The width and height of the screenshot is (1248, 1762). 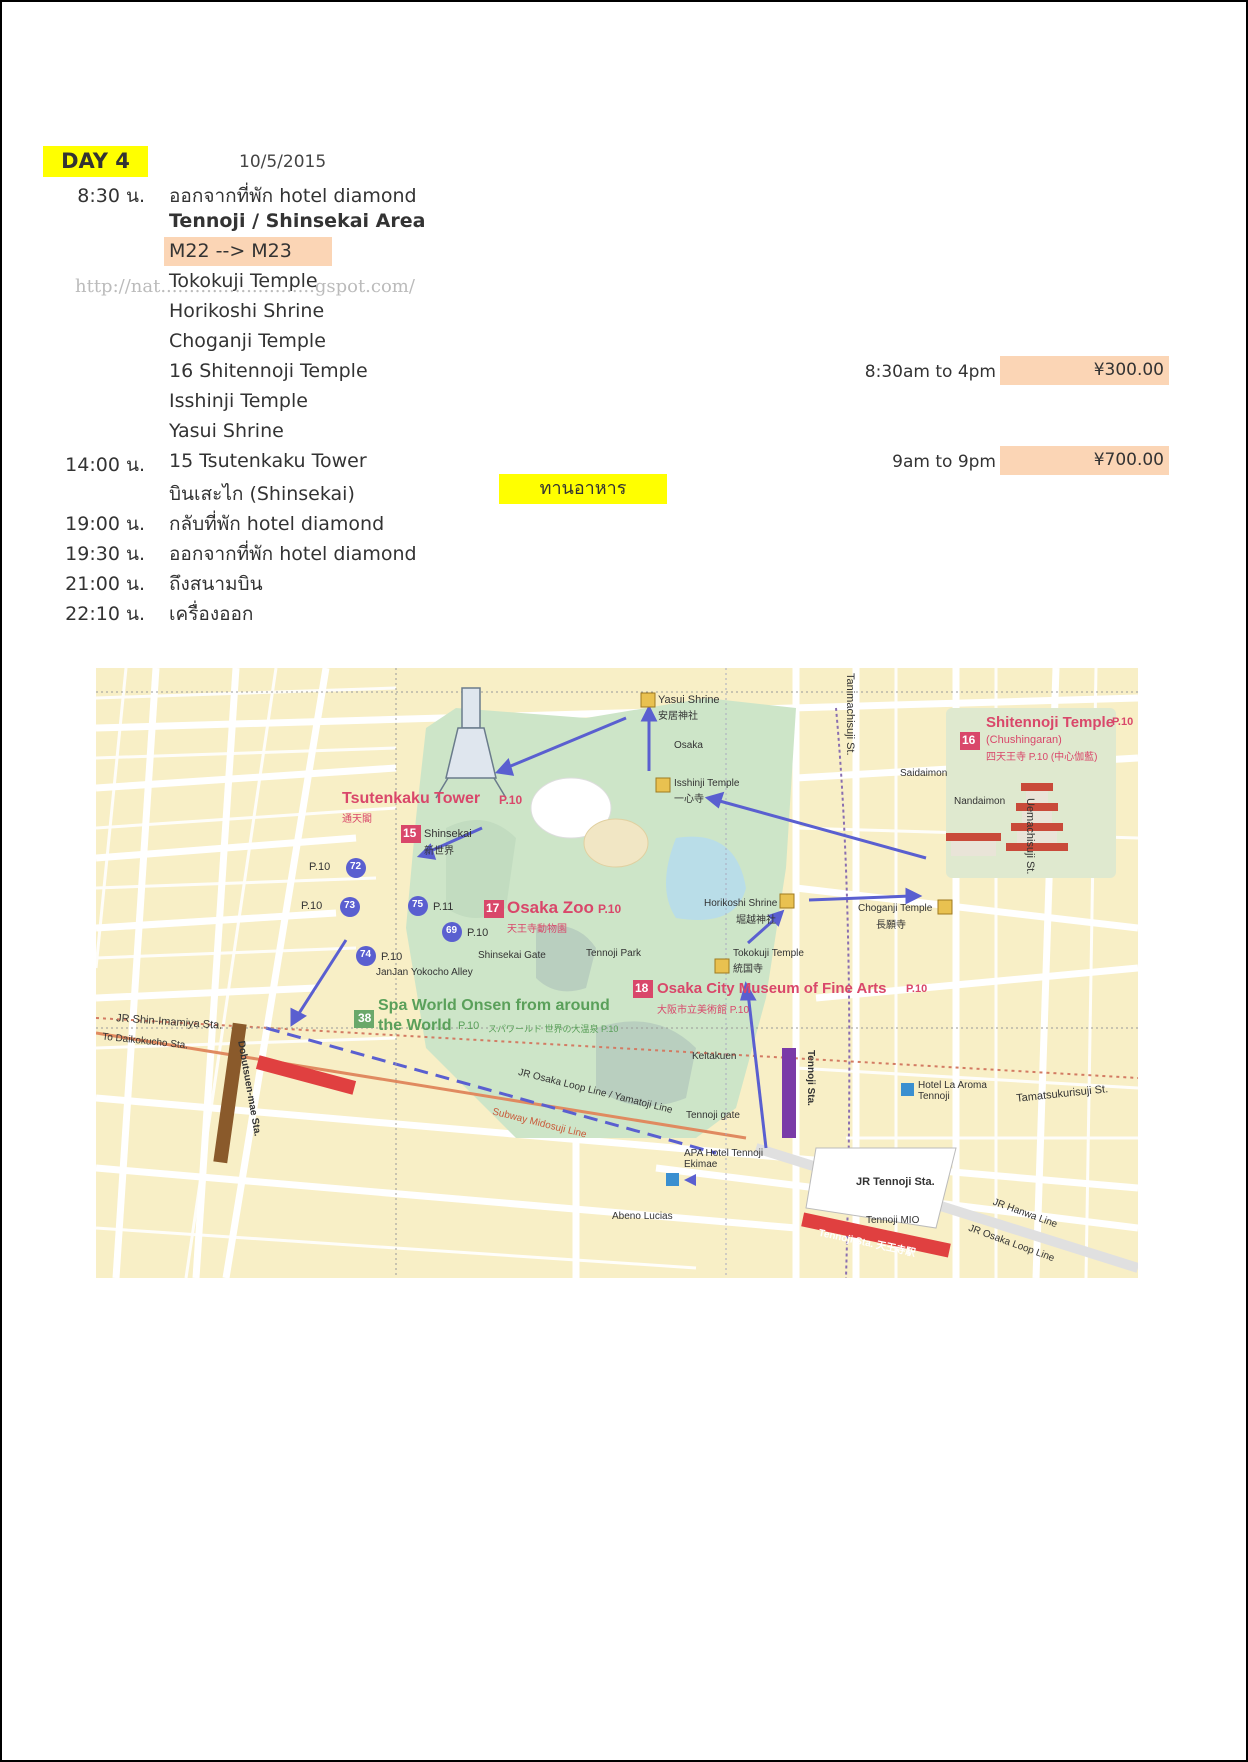 I want to click on tokokuji-label: Tokokuji Temple, so click(x=768, y=953).